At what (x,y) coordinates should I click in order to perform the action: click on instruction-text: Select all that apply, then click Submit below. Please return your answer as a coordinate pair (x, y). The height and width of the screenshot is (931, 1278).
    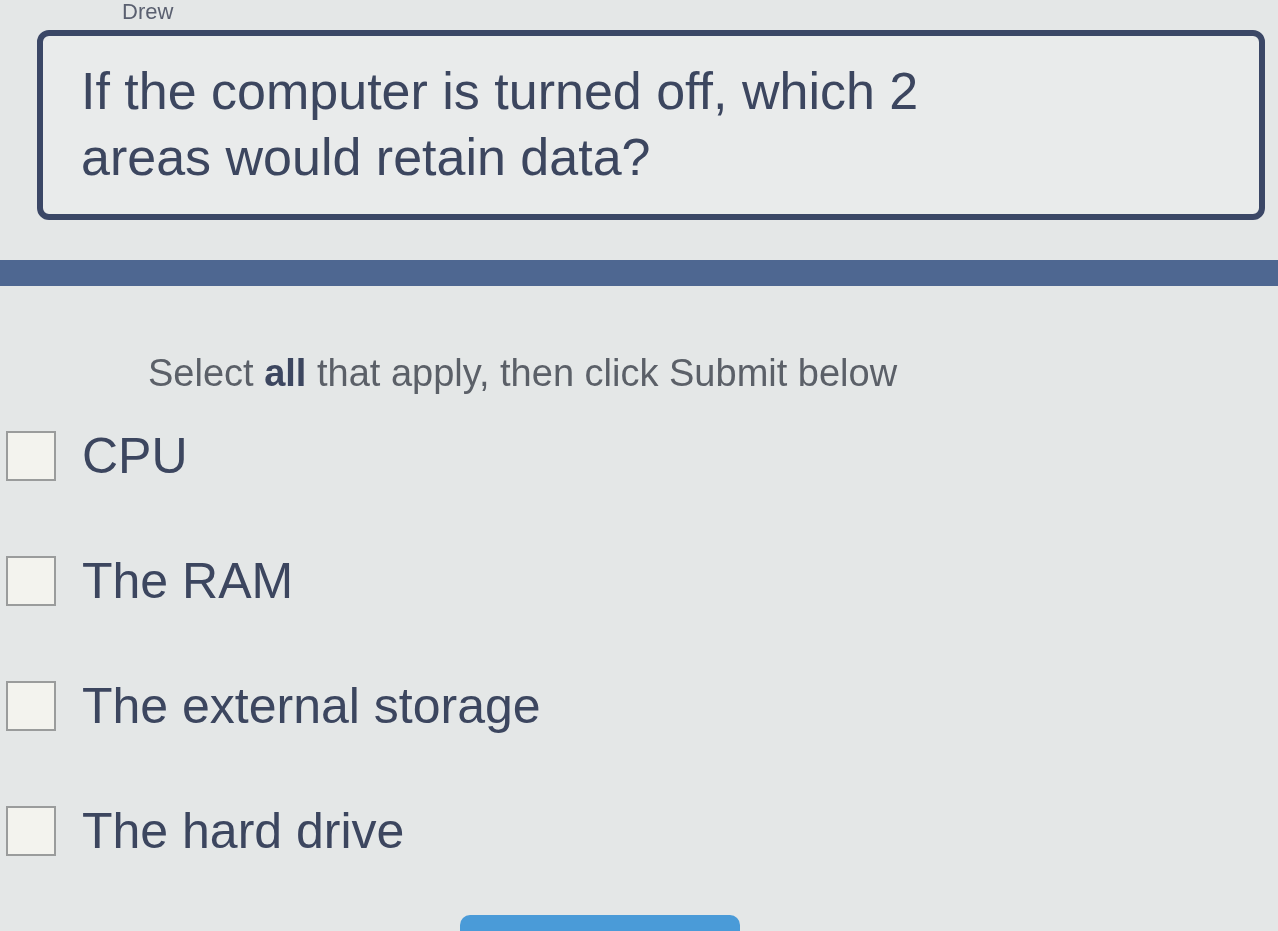
    Looking at the image, I should click on (523, 373).